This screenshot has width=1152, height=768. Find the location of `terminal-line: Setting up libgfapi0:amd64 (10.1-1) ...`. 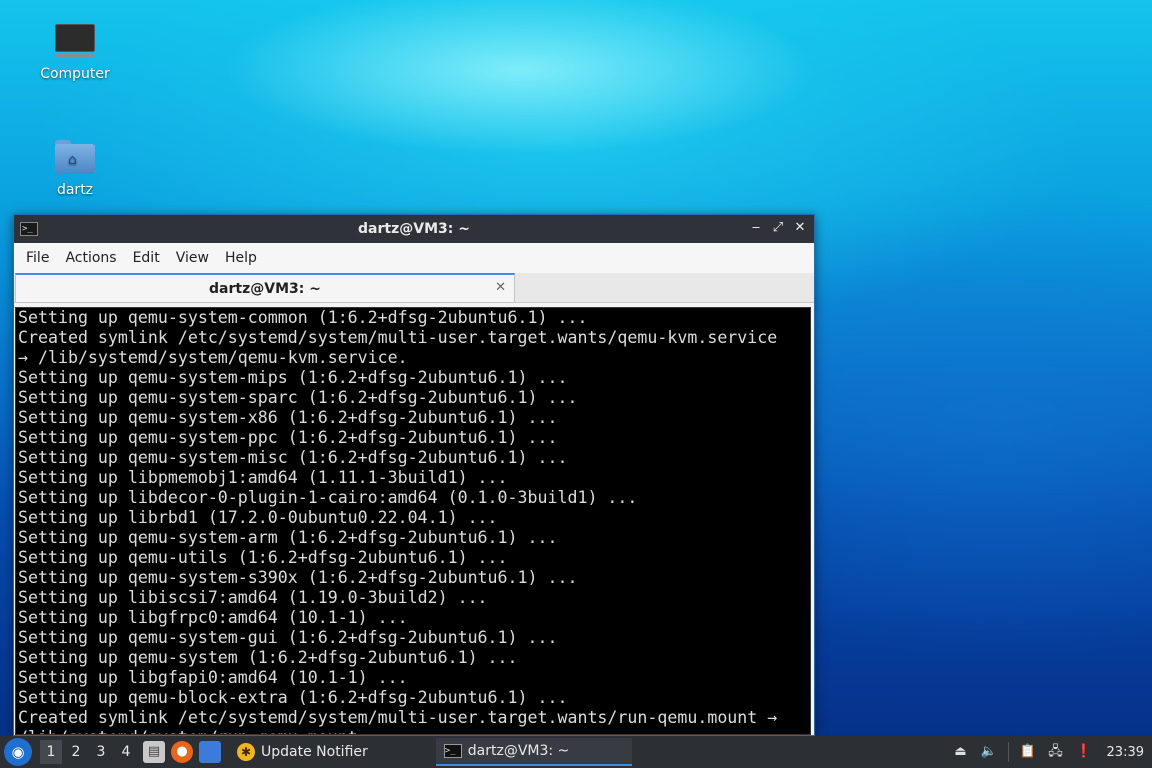

terminal-line: Setting up libgfapi0:amd64 (10.1-1) ... is located at coordinates (213, 677).